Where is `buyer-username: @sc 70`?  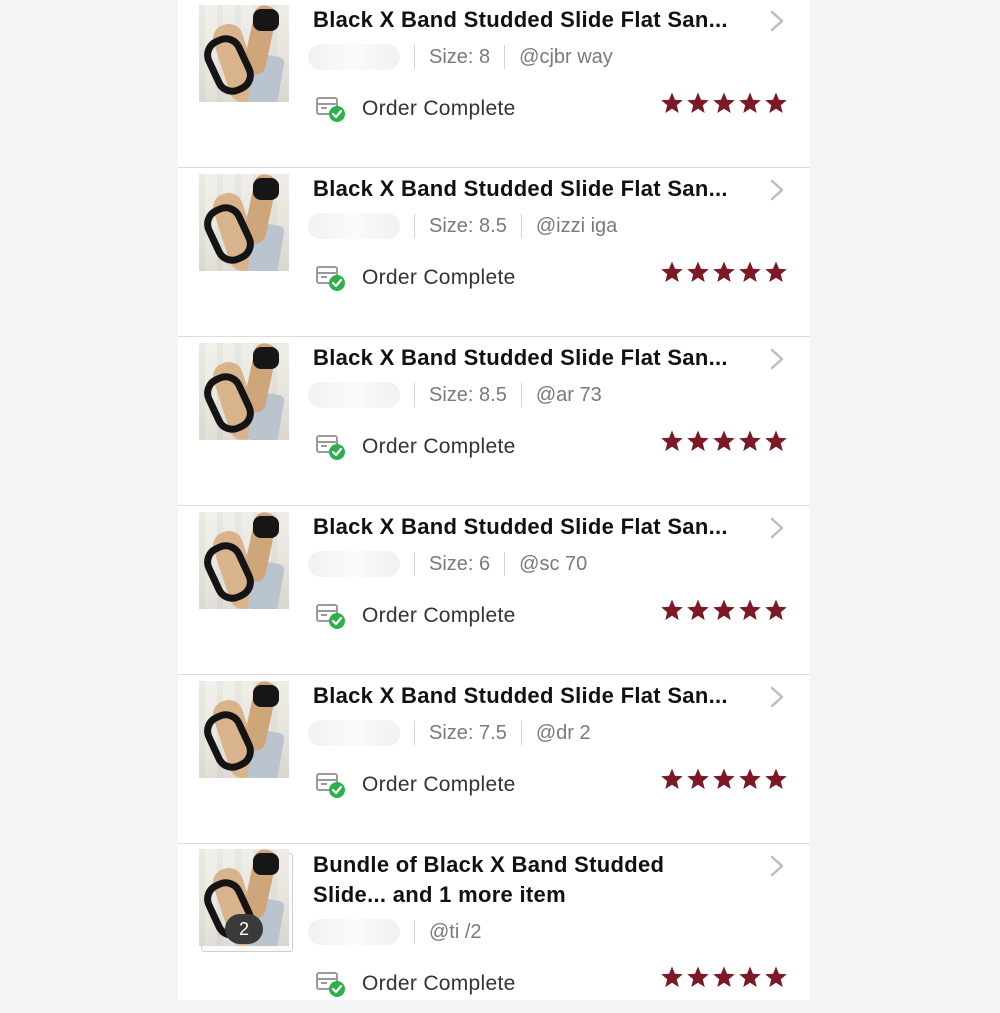
buyer-username: @sc 70 is located at coordinates (553, 563).